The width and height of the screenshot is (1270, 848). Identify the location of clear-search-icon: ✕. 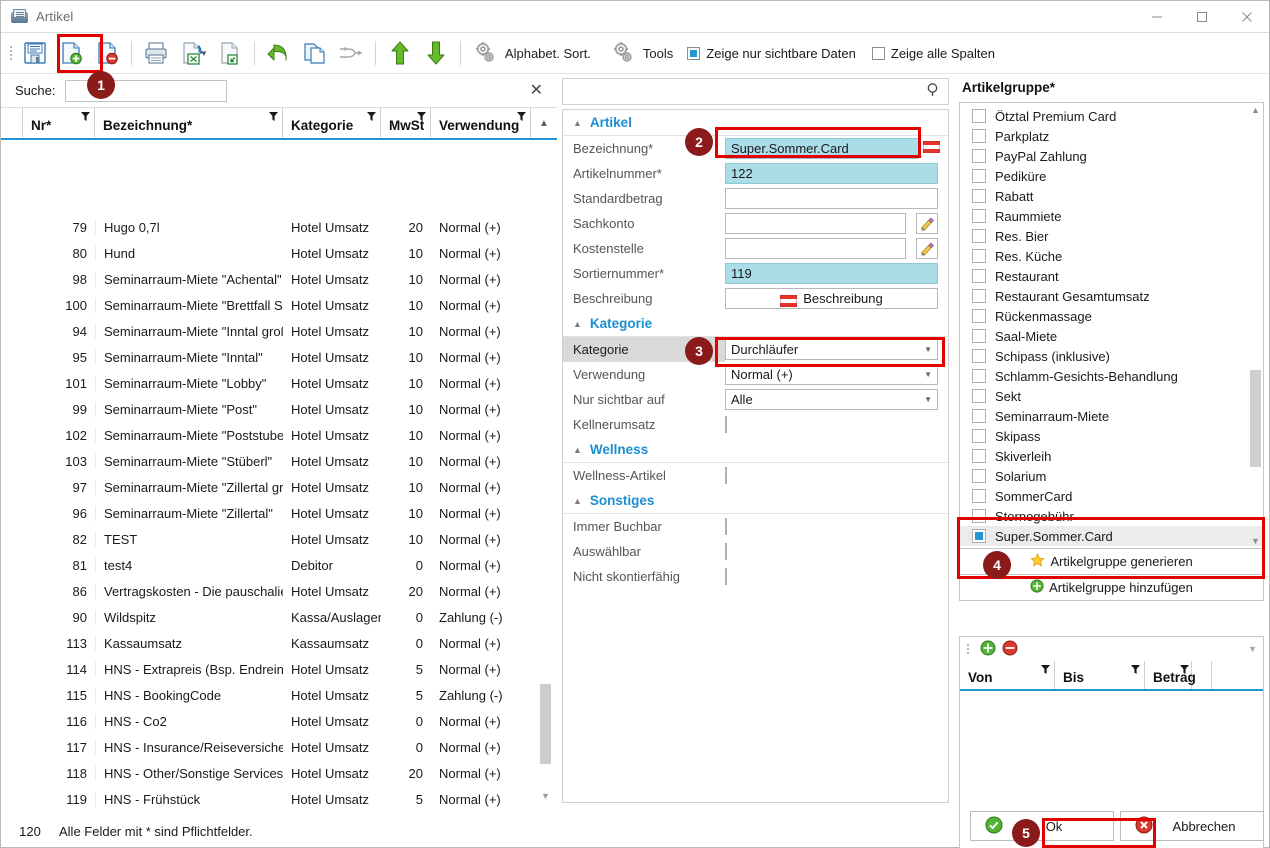
(538, 90).